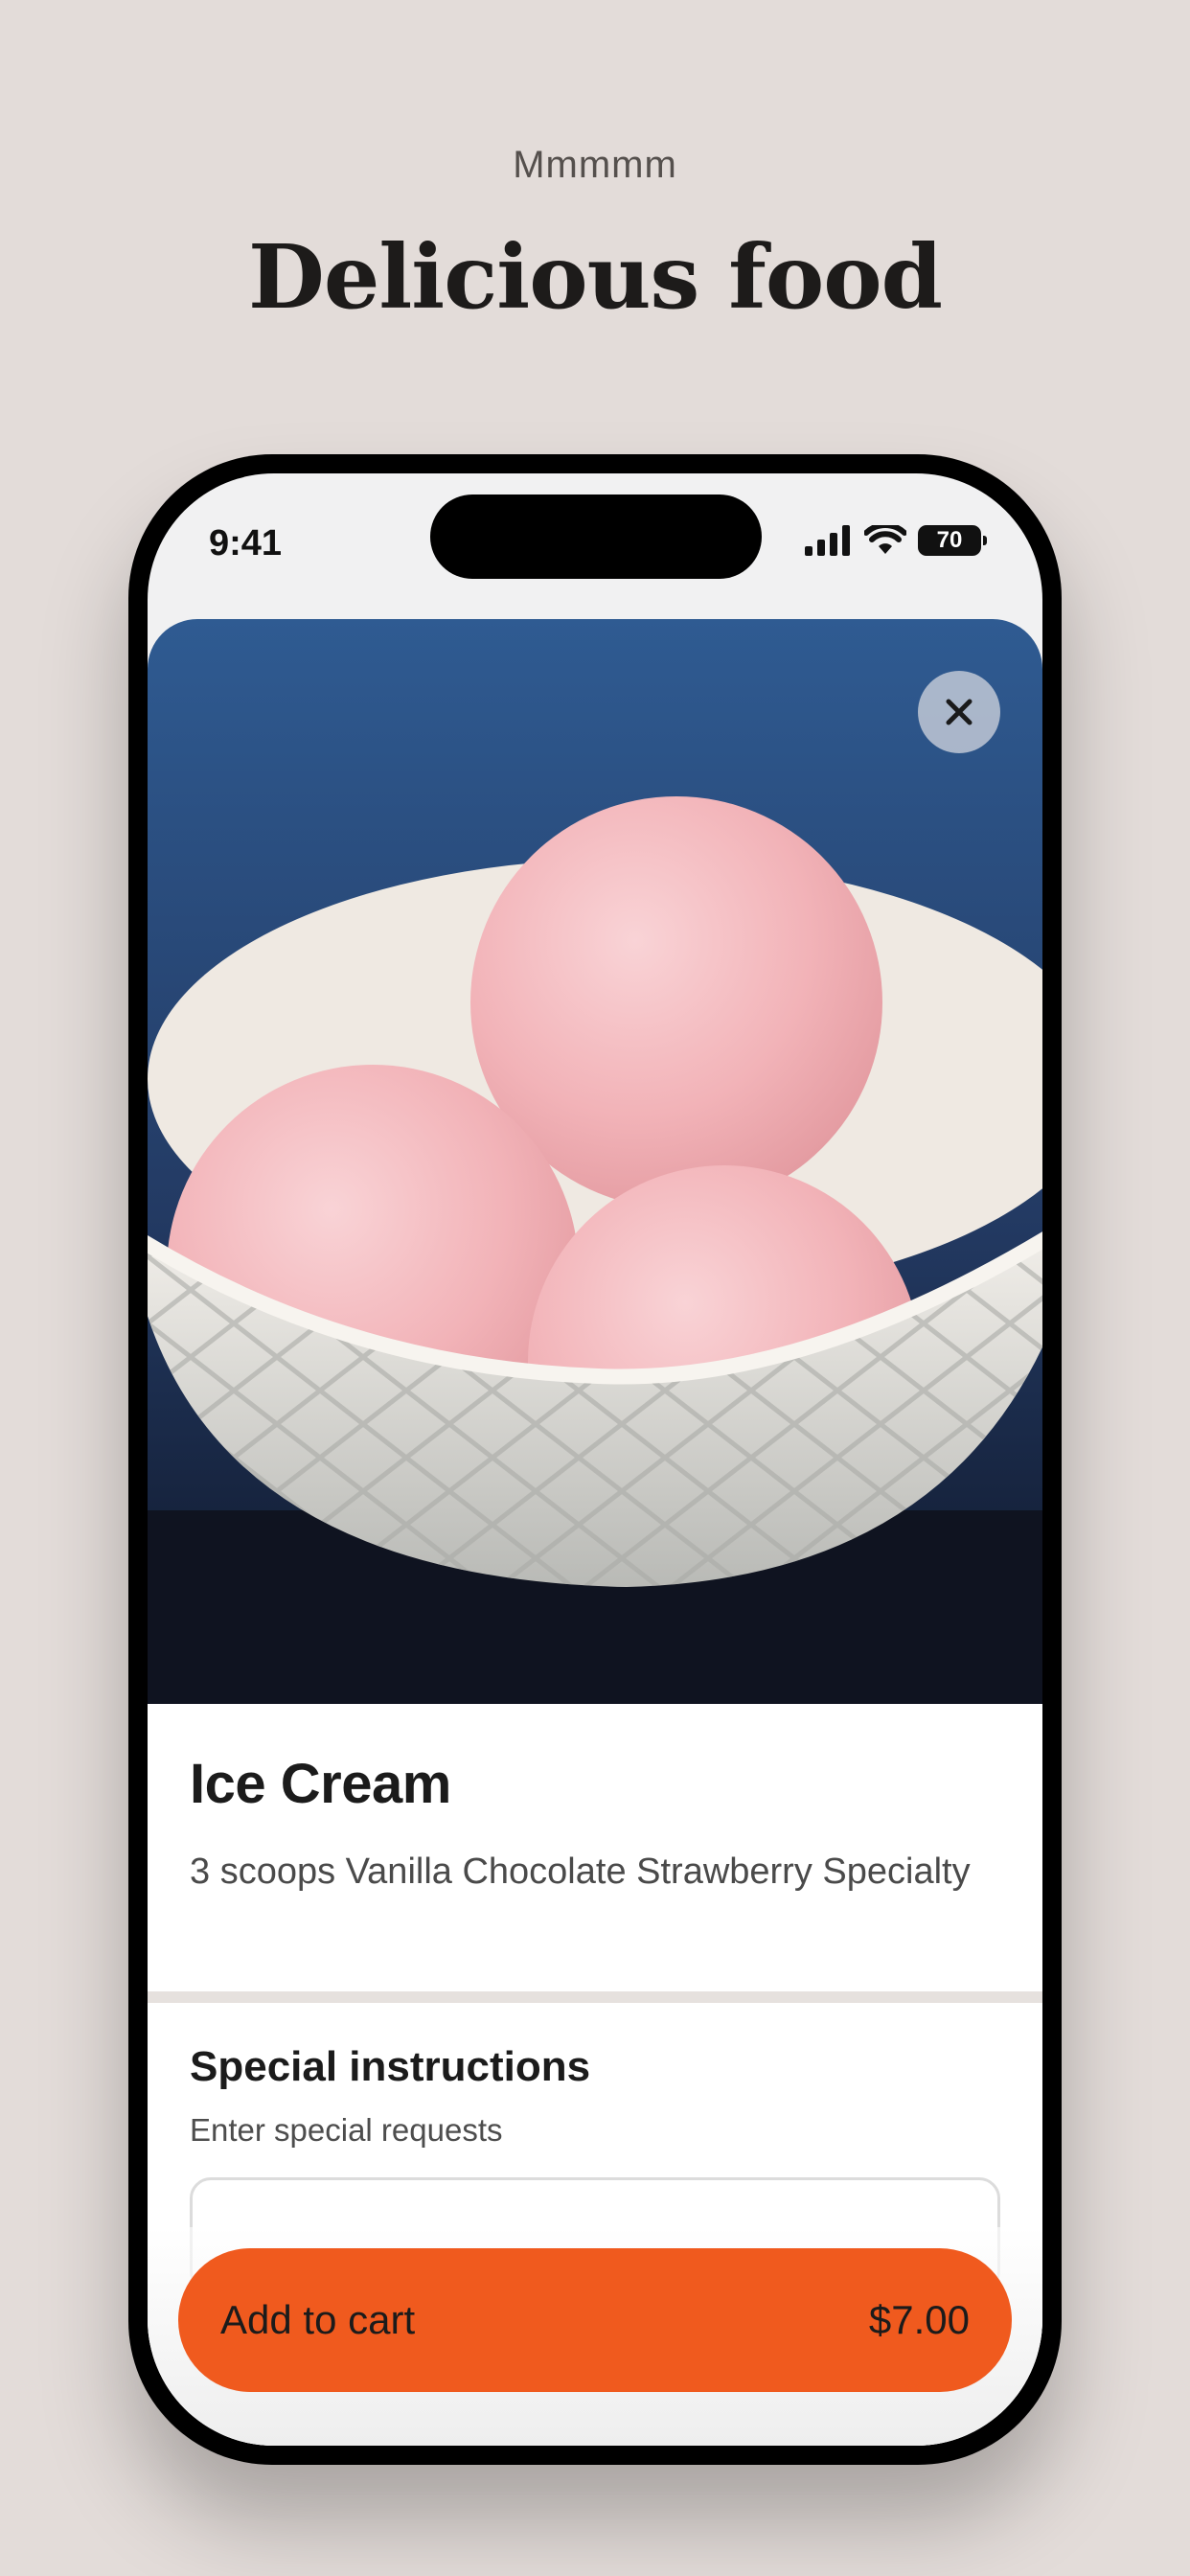 Image resolution: width=1190 pixels, height=2576 pixels. What do you see at coordinates (596, 536) in the screenshot?
I see `dynamic-island` at bounding box center [596, 536].